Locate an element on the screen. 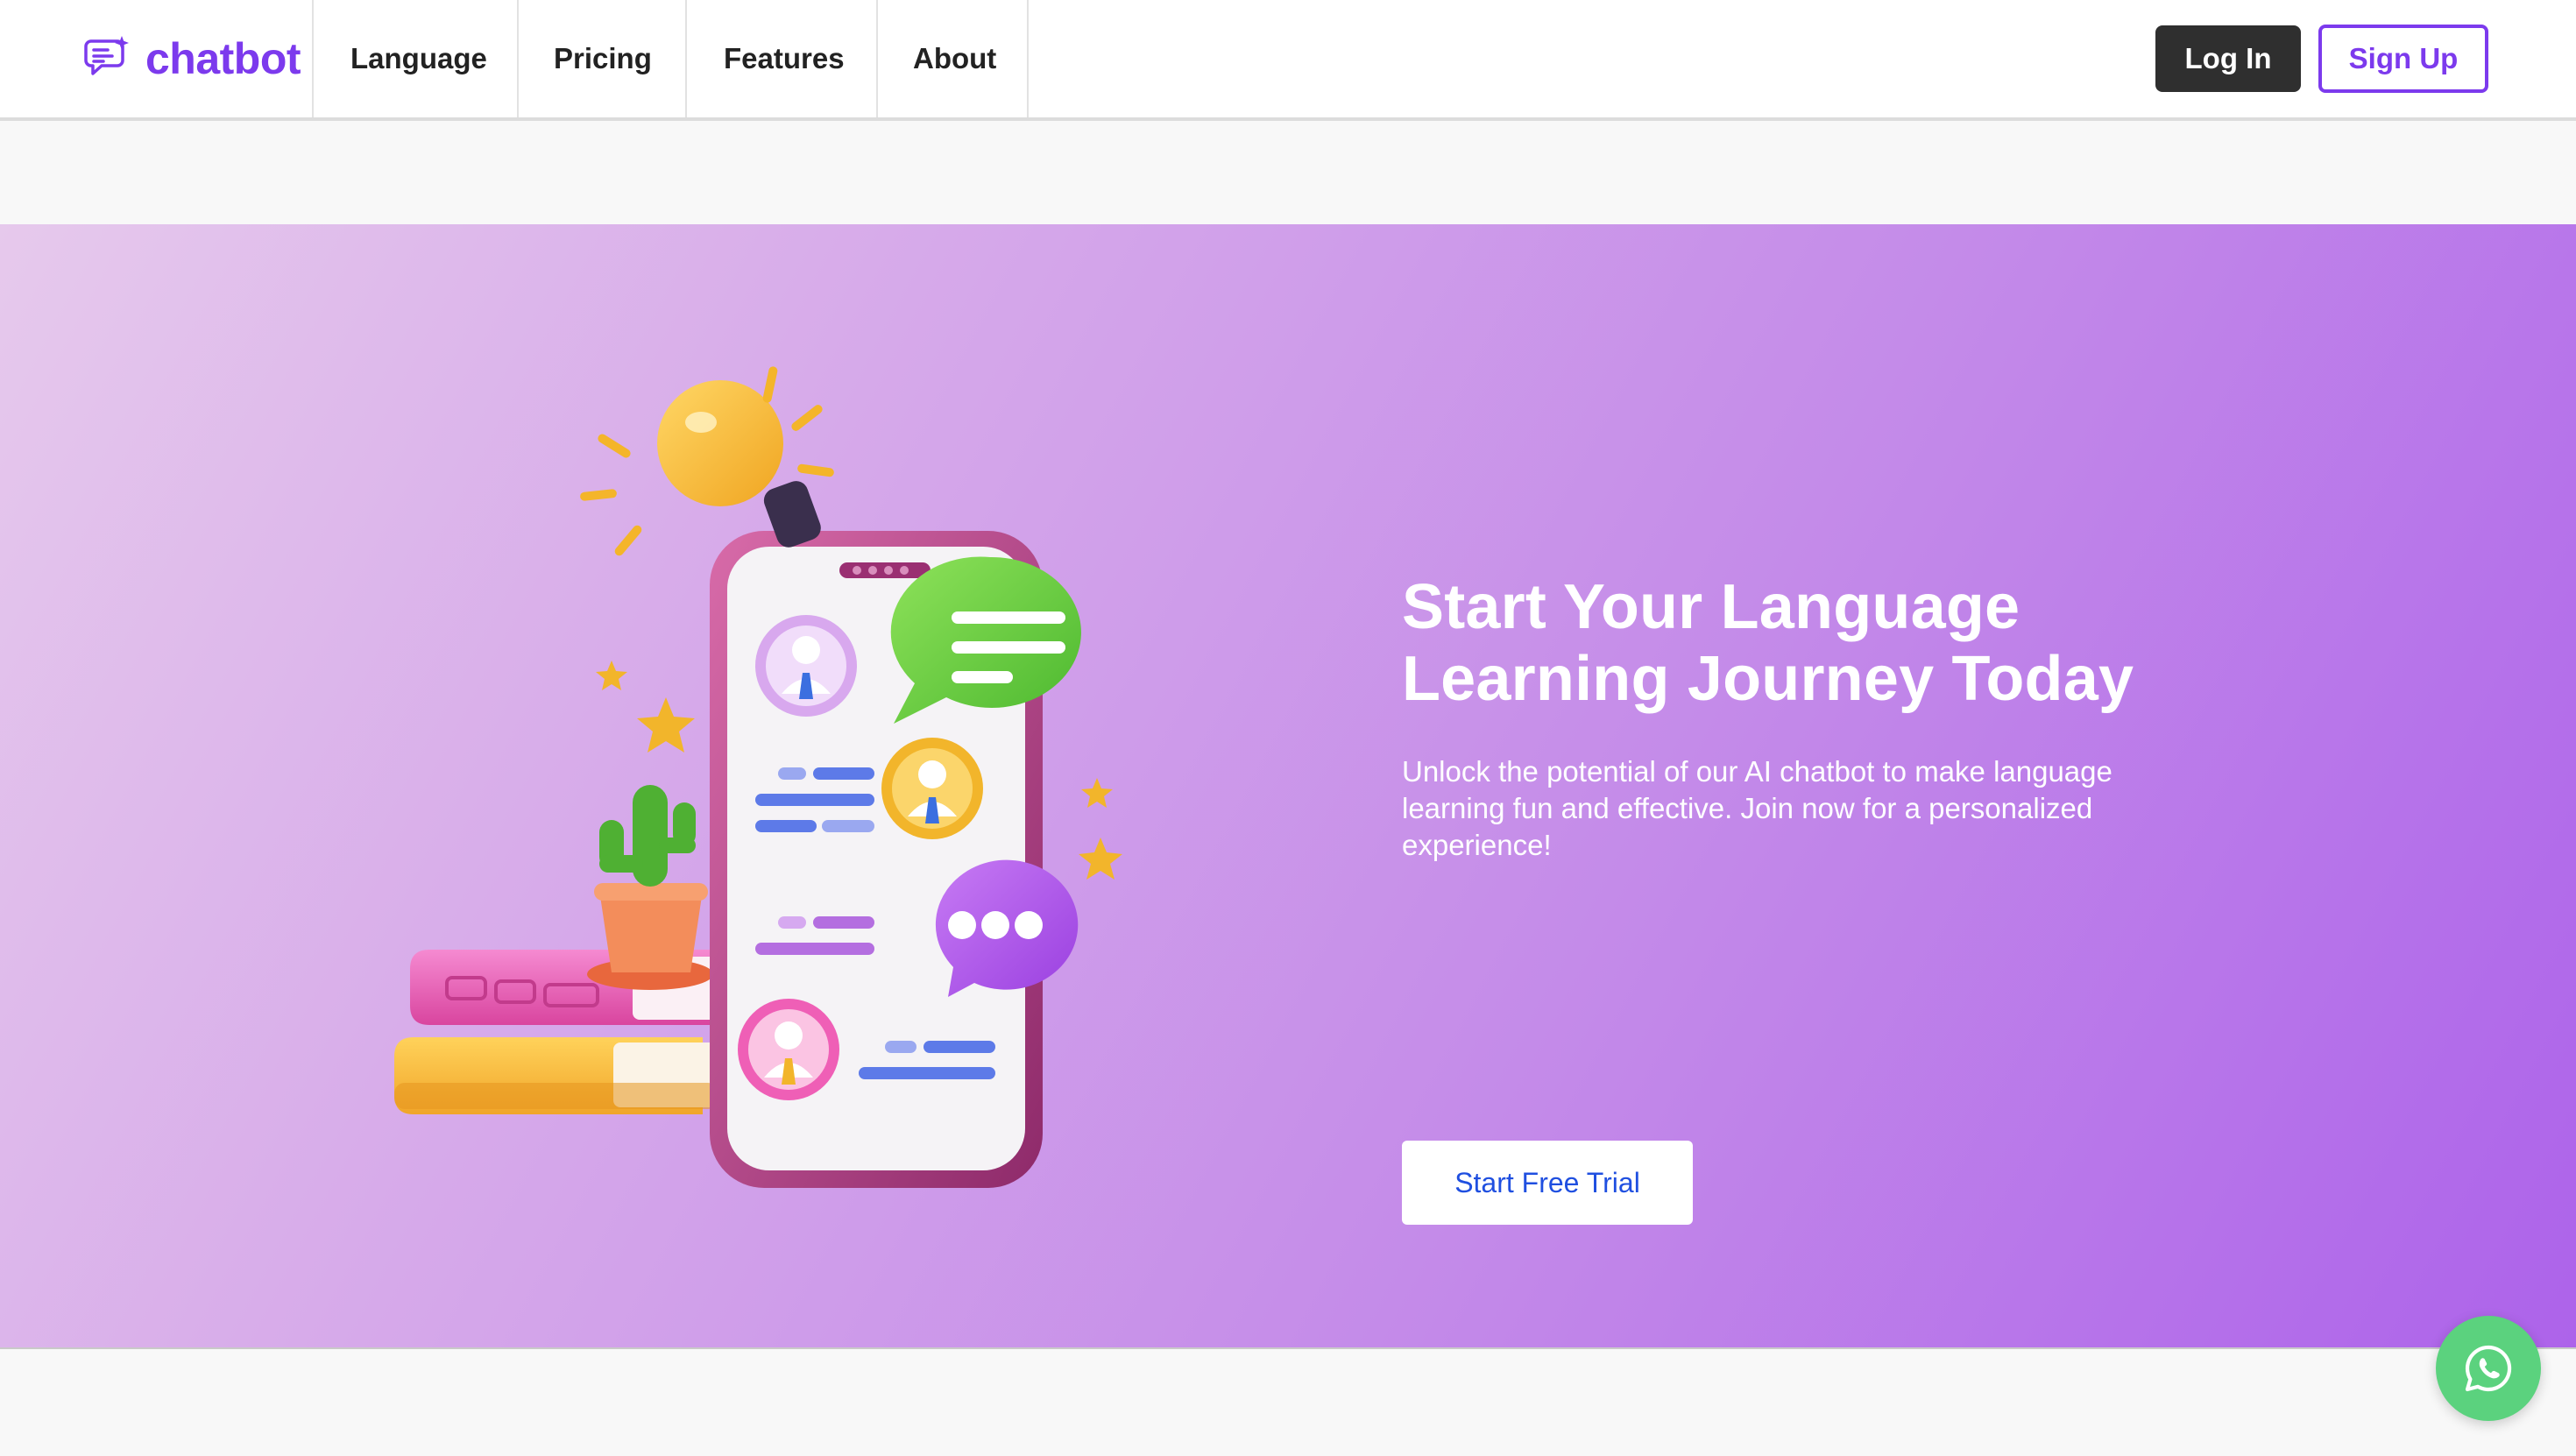  login-button: Log In is located at coordinates (2228, 58).